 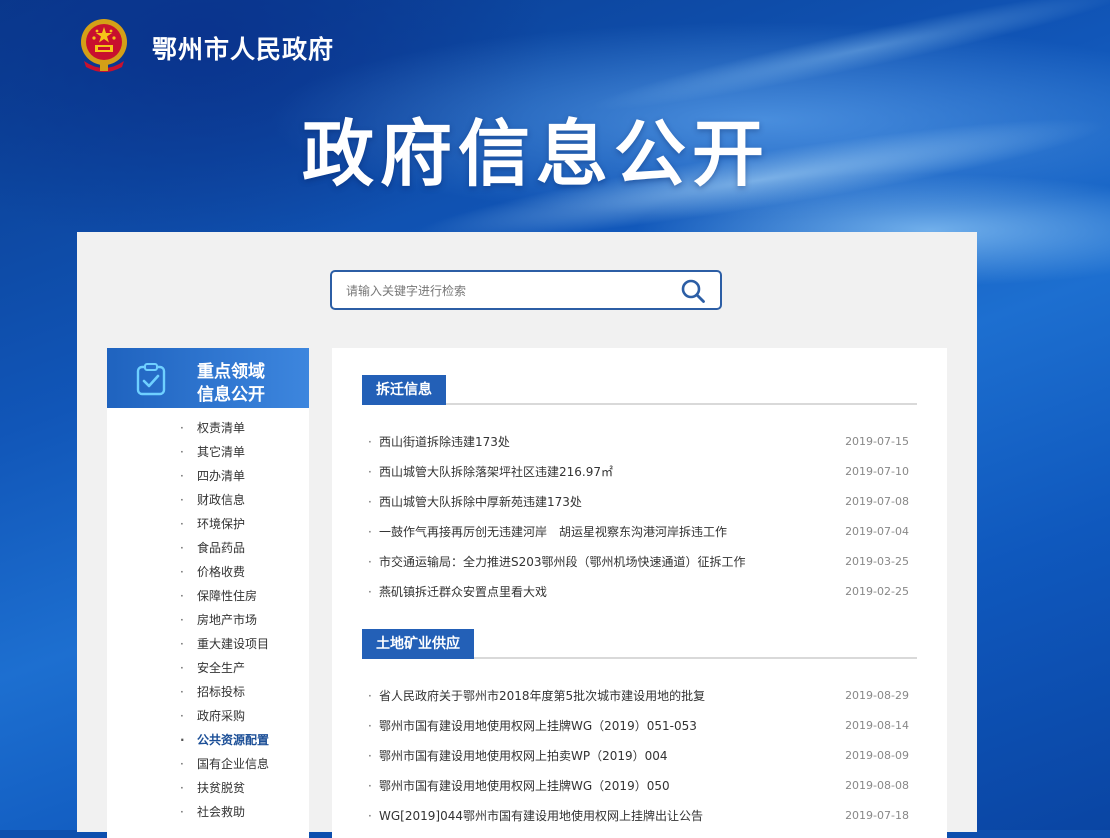 I want to click on news-item: · 西山街道拆除违建173处 2019-07-15, so click(x=639, y=442).